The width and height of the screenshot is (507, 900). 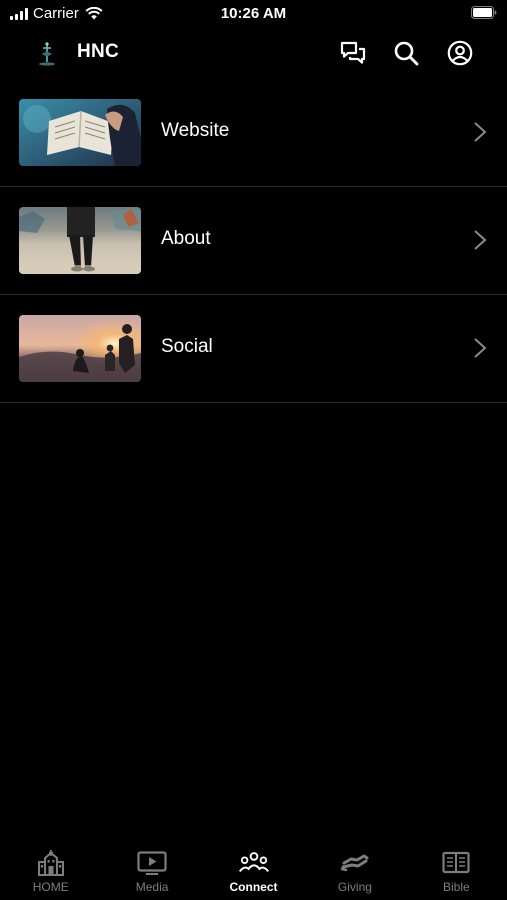 What do you see at coordinates (50, 863) in the screenshot?
I see `church-building-icon` at bounding box center [50, 863].